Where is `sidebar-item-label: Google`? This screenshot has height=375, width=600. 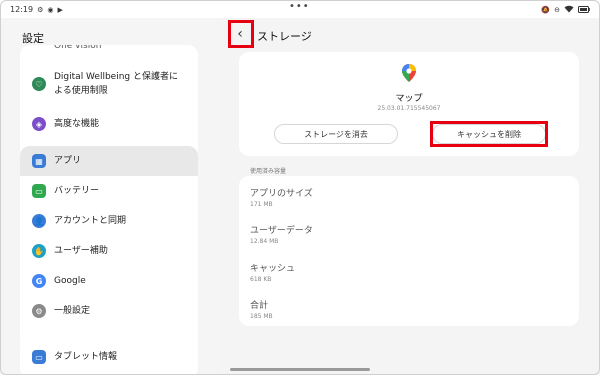
sidebar-item-label: Google is located at coordinates (70, 281).